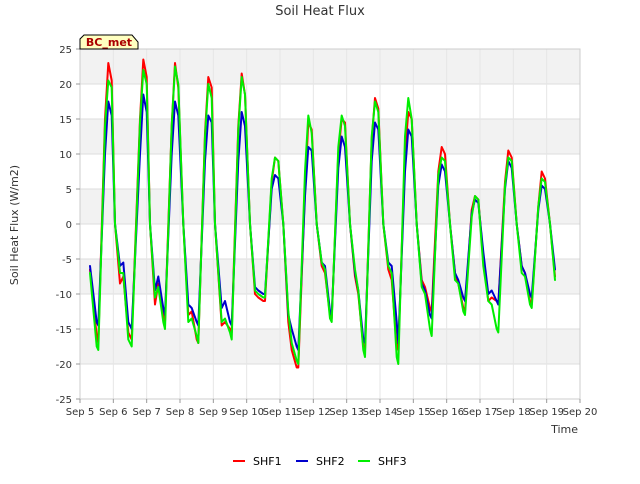 This screenshot has width=640, height=484. What do you see at coordinates (513, 412) in the screenshot?
I see `x-tick-label: Sep 18` at bounding box center [513, 412].